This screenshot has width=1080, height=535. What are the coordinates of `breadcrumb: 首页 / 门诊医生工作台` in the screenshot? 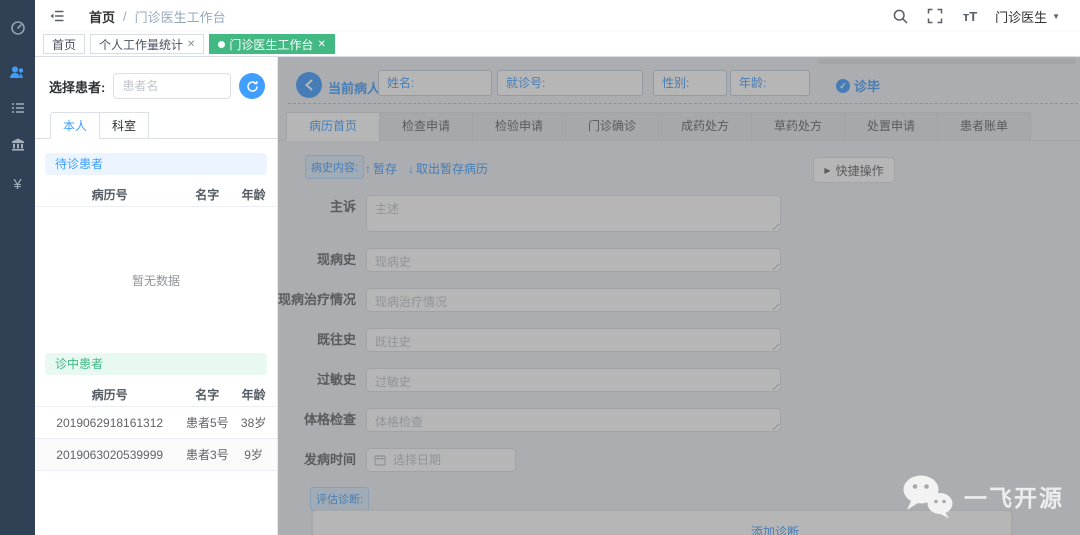 It's located at (157, 16).